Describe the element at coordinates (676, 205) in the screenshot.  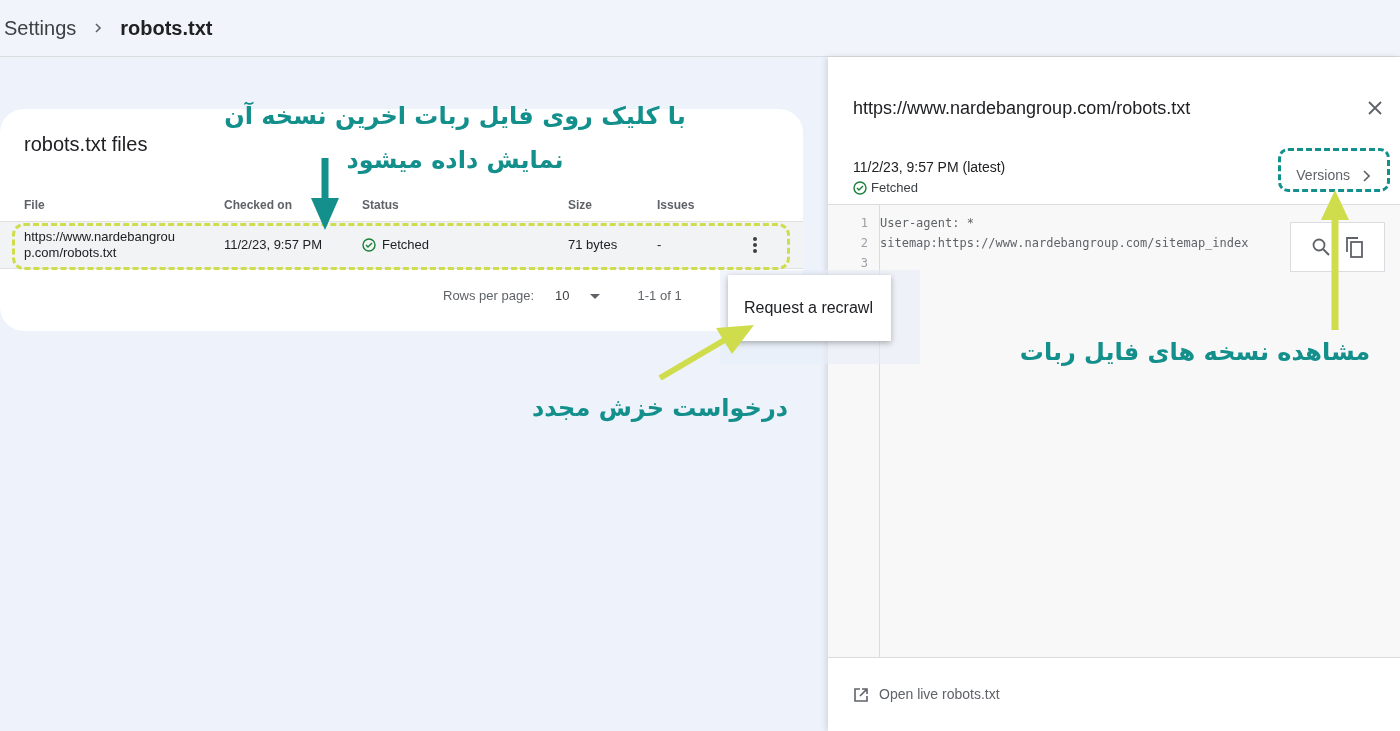
I see `column-header: Issues` at that location.